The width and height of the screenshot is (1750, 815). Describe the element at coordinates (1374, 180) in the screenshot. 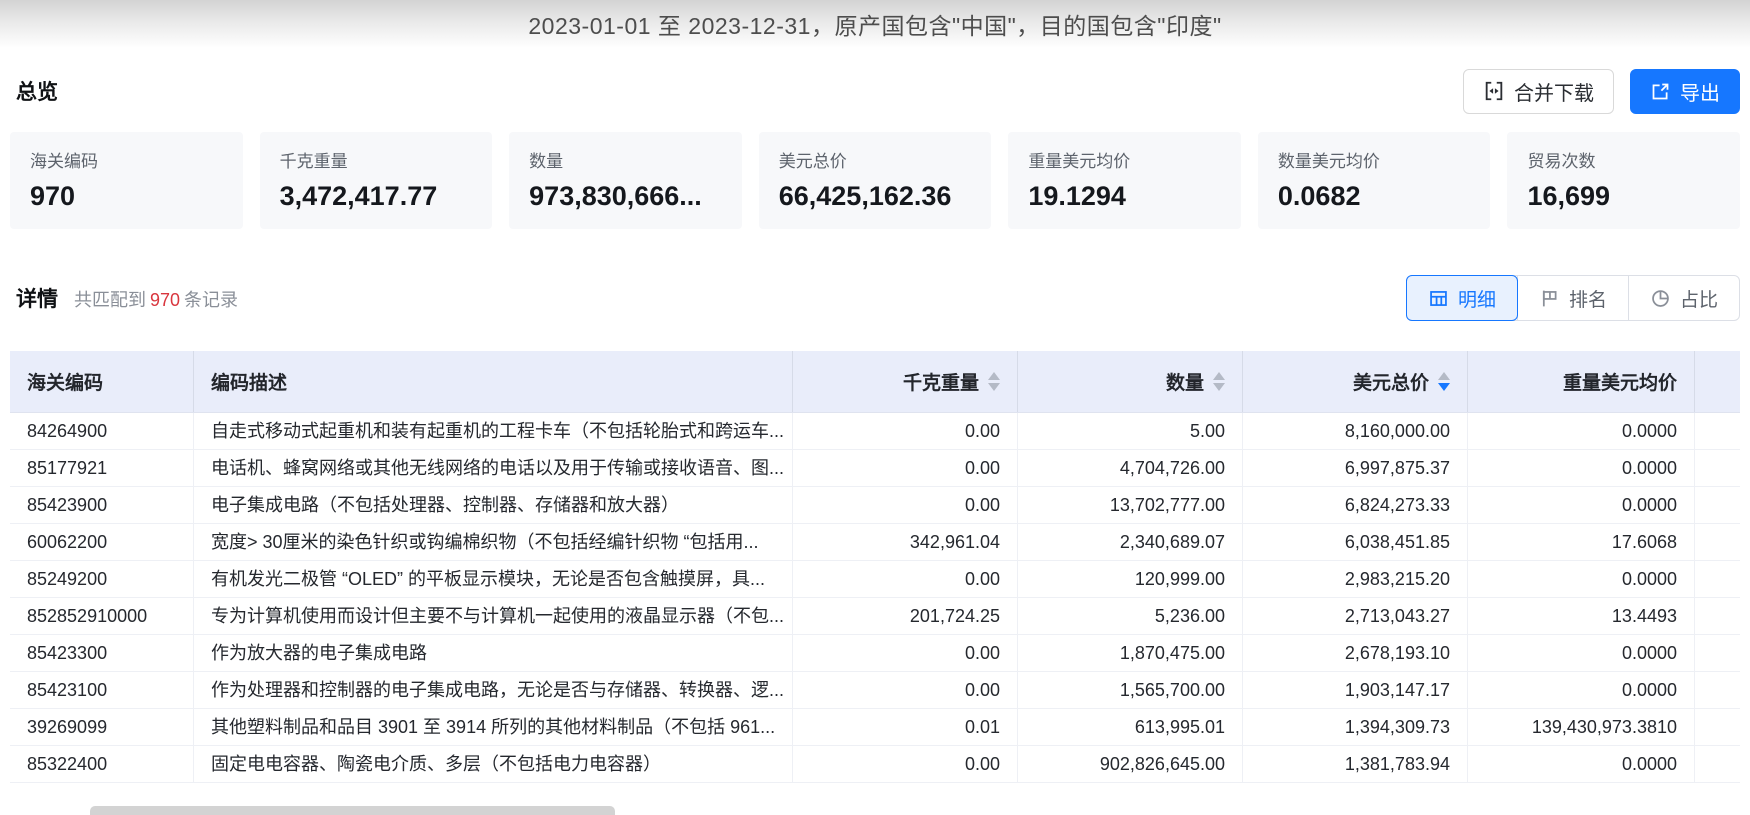

I see `stat-card: 数量美元均价 0.0682` at that location.